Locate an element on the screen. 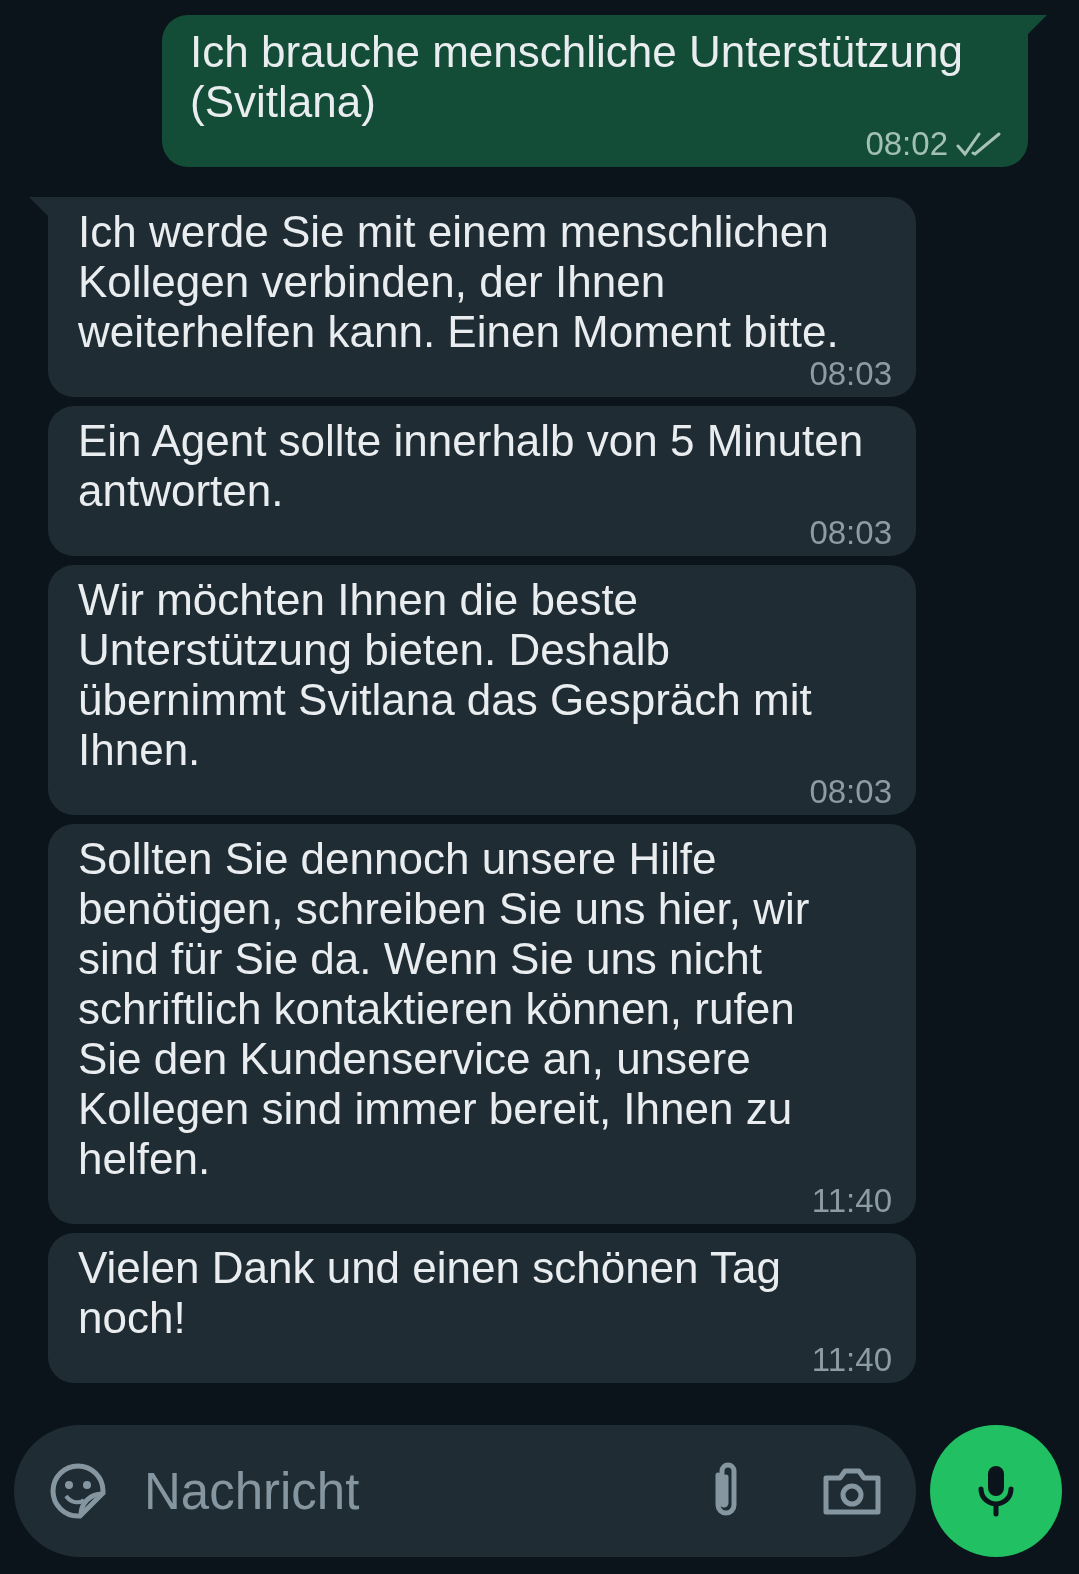 This screenshot has height=1574, width=1079. sticker-smiley-icon is located at coordinates (78, 1491).